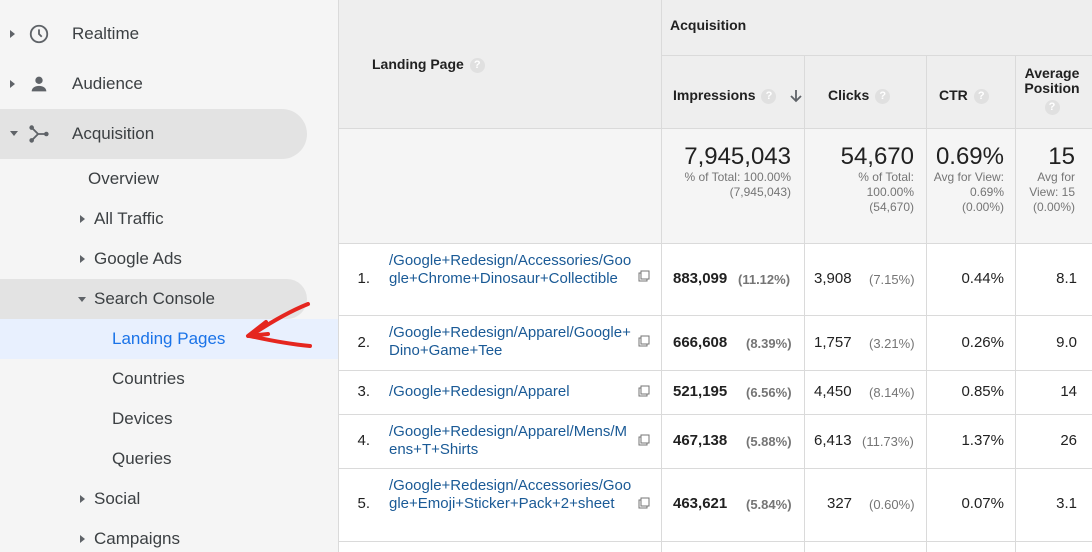 This screenshot has width=1092, height=552. Describe the element at coordinates (708, 25) in the screenshot. I see `group-header-acquisition: Acquisition` at that location.